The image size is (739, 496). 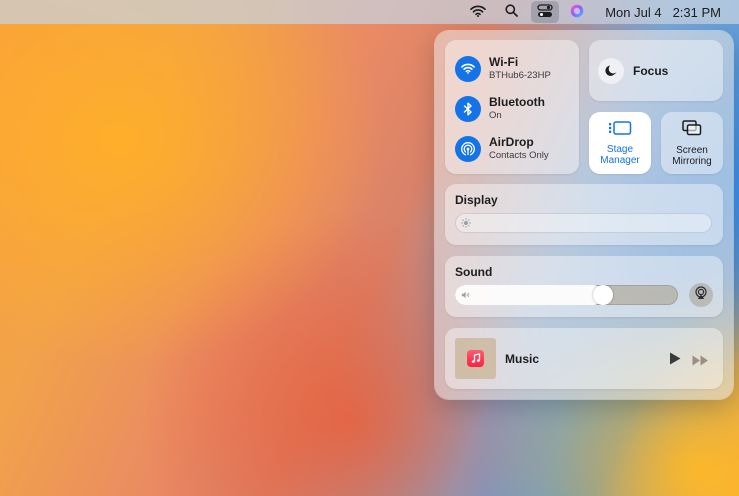 I want to click on search-icon, so click(x=512, y=12).